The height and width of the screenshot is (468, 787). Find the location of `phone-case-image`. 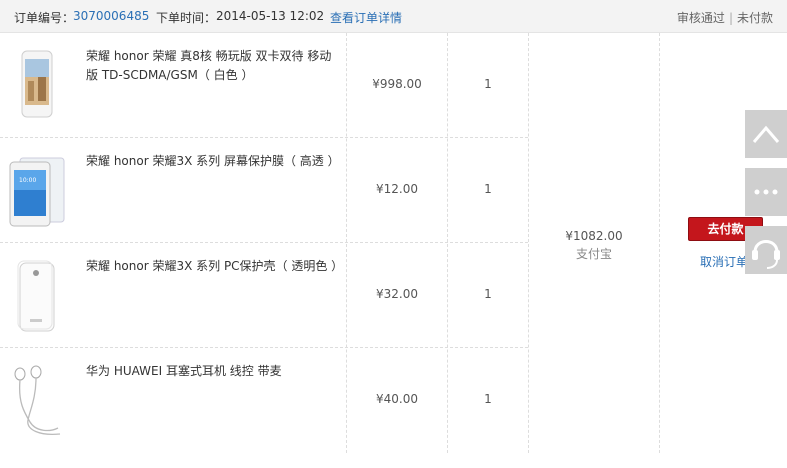

phone-case-image is located at coordinates (36, 296).